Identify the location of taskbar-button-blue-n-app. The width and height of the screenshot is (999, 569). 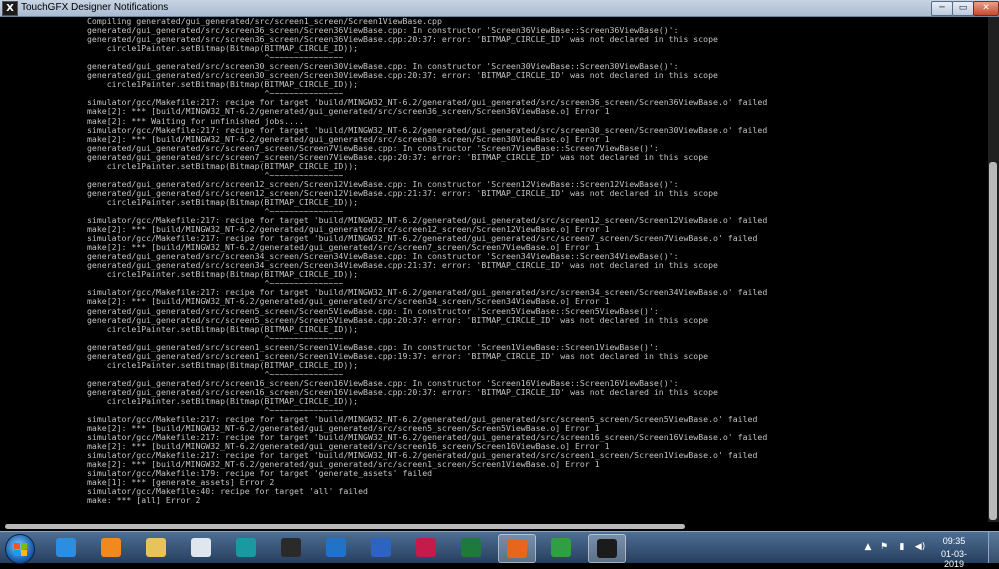
(336, 547).